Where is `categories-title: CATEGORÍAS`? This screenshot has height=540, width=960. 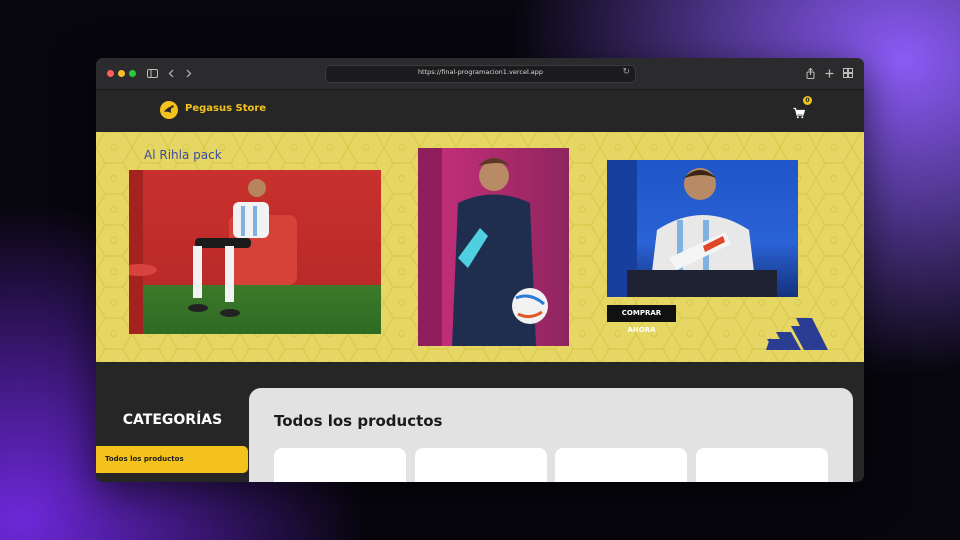
categories-title: CATEGORÍAS is located at coordinates (172, 420).